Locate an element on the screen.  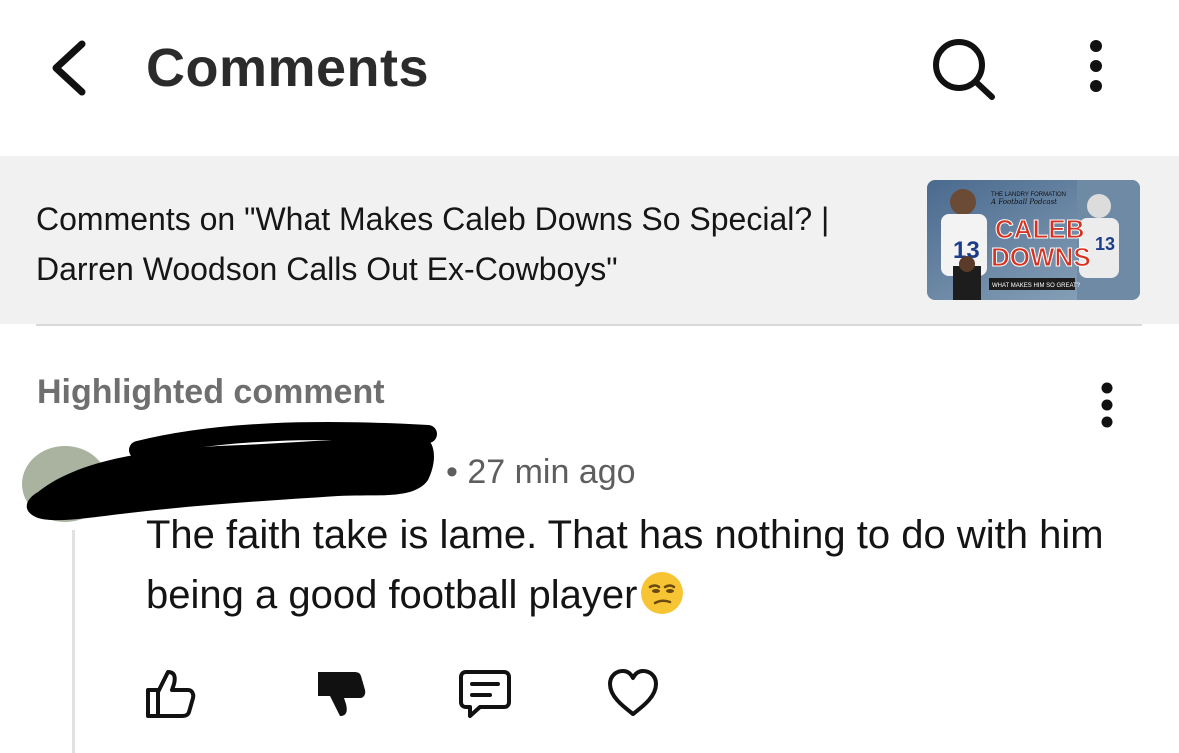
back-chevron-icon is located at coordinates (69, 68).